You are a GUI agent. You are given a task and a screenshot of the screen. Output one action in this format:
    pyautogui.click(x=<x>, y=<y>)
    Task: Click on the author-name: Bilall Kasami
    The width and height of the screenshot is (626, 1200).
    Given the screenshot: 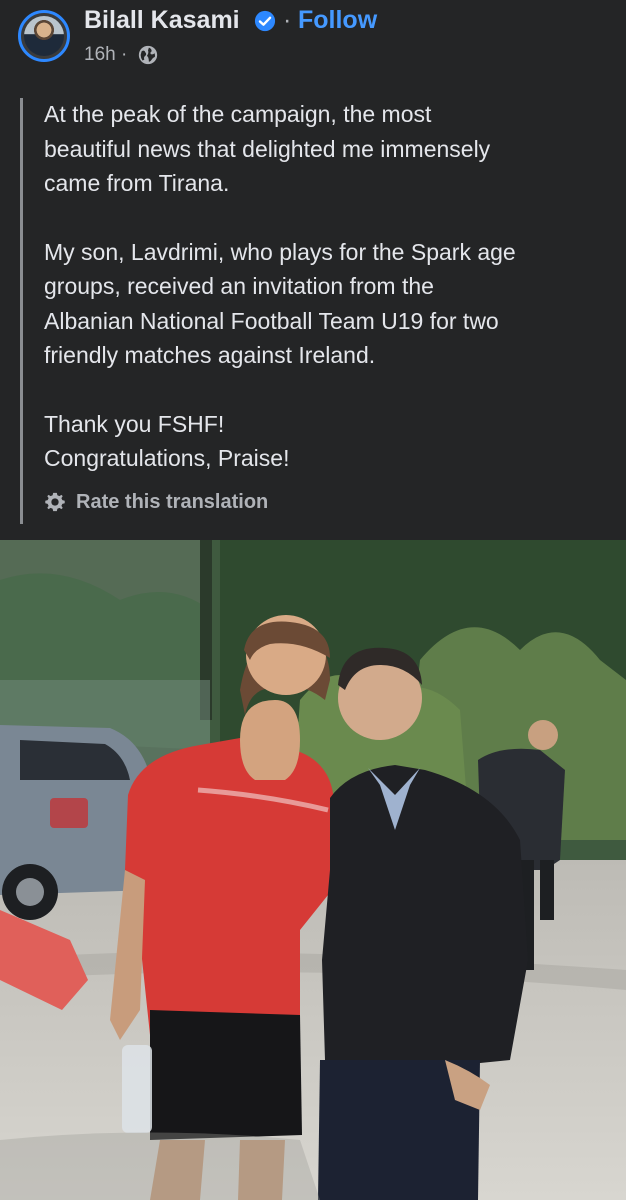 What is the action you would take?
    pyautogui.click(x=162, y=20)
    